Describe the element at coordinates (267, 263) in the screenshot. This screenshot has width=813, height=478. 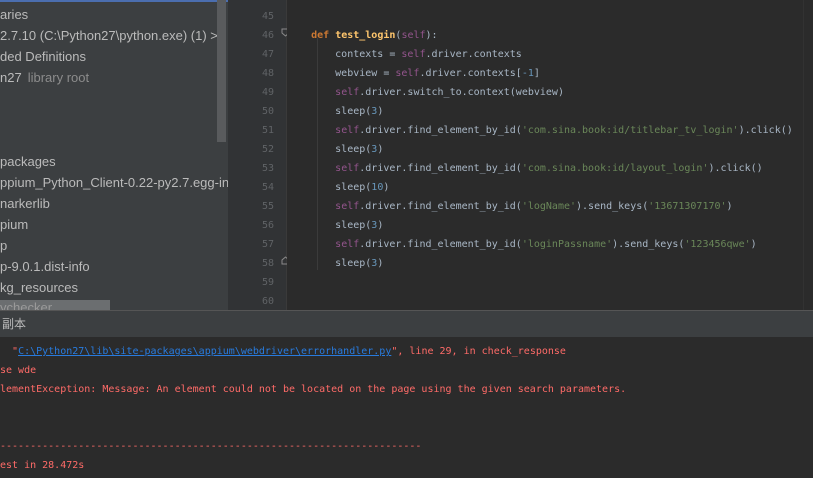
I see `line-number: 58` at that location.